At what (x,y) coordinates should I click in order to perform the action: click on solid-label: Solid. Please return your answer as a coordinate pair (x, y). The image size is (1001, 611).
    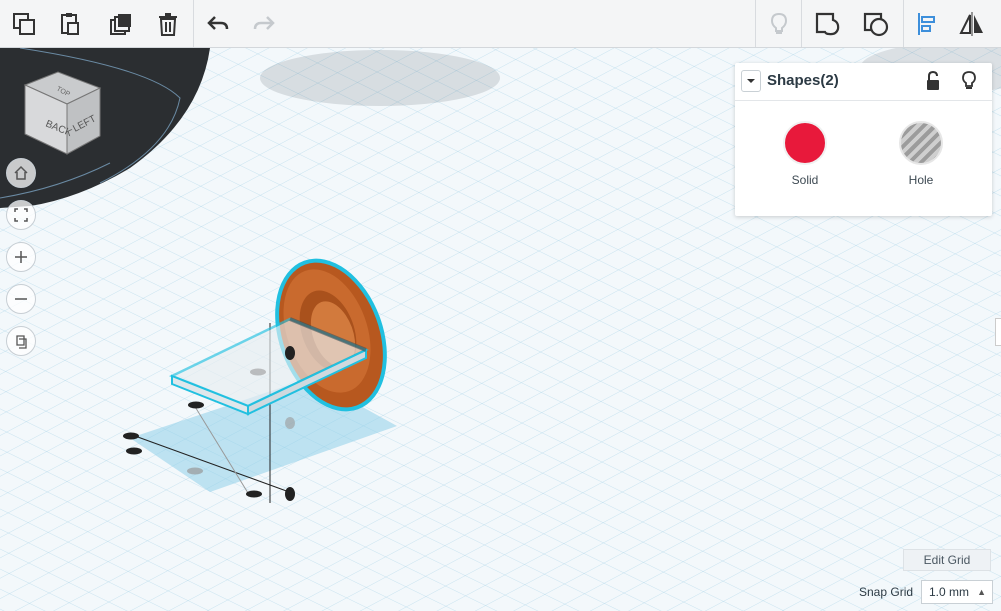
    Looking at the image, I should click on (805, 180).